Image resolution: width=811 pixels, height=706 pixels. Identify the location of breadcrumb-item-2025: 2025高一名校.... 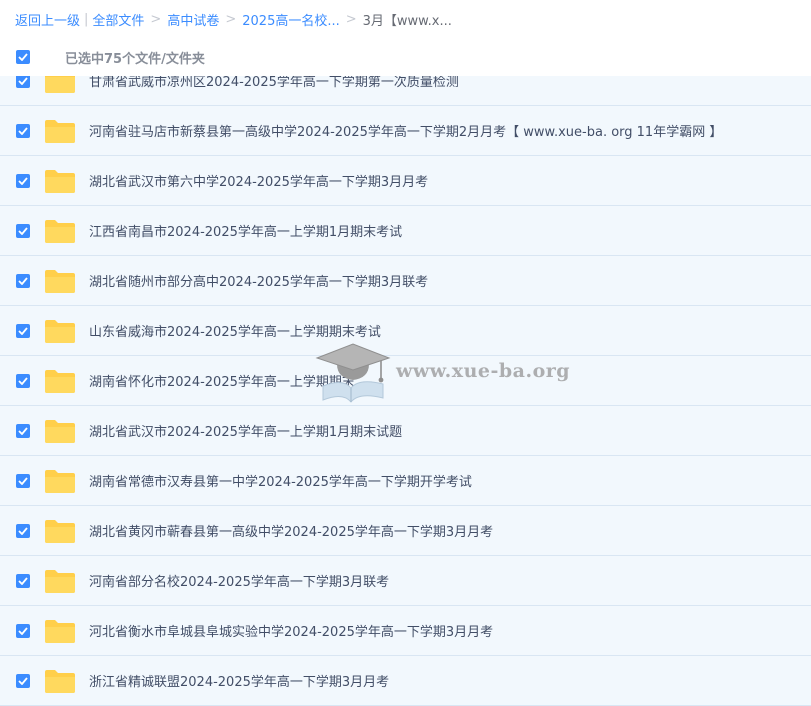
(290, 19).